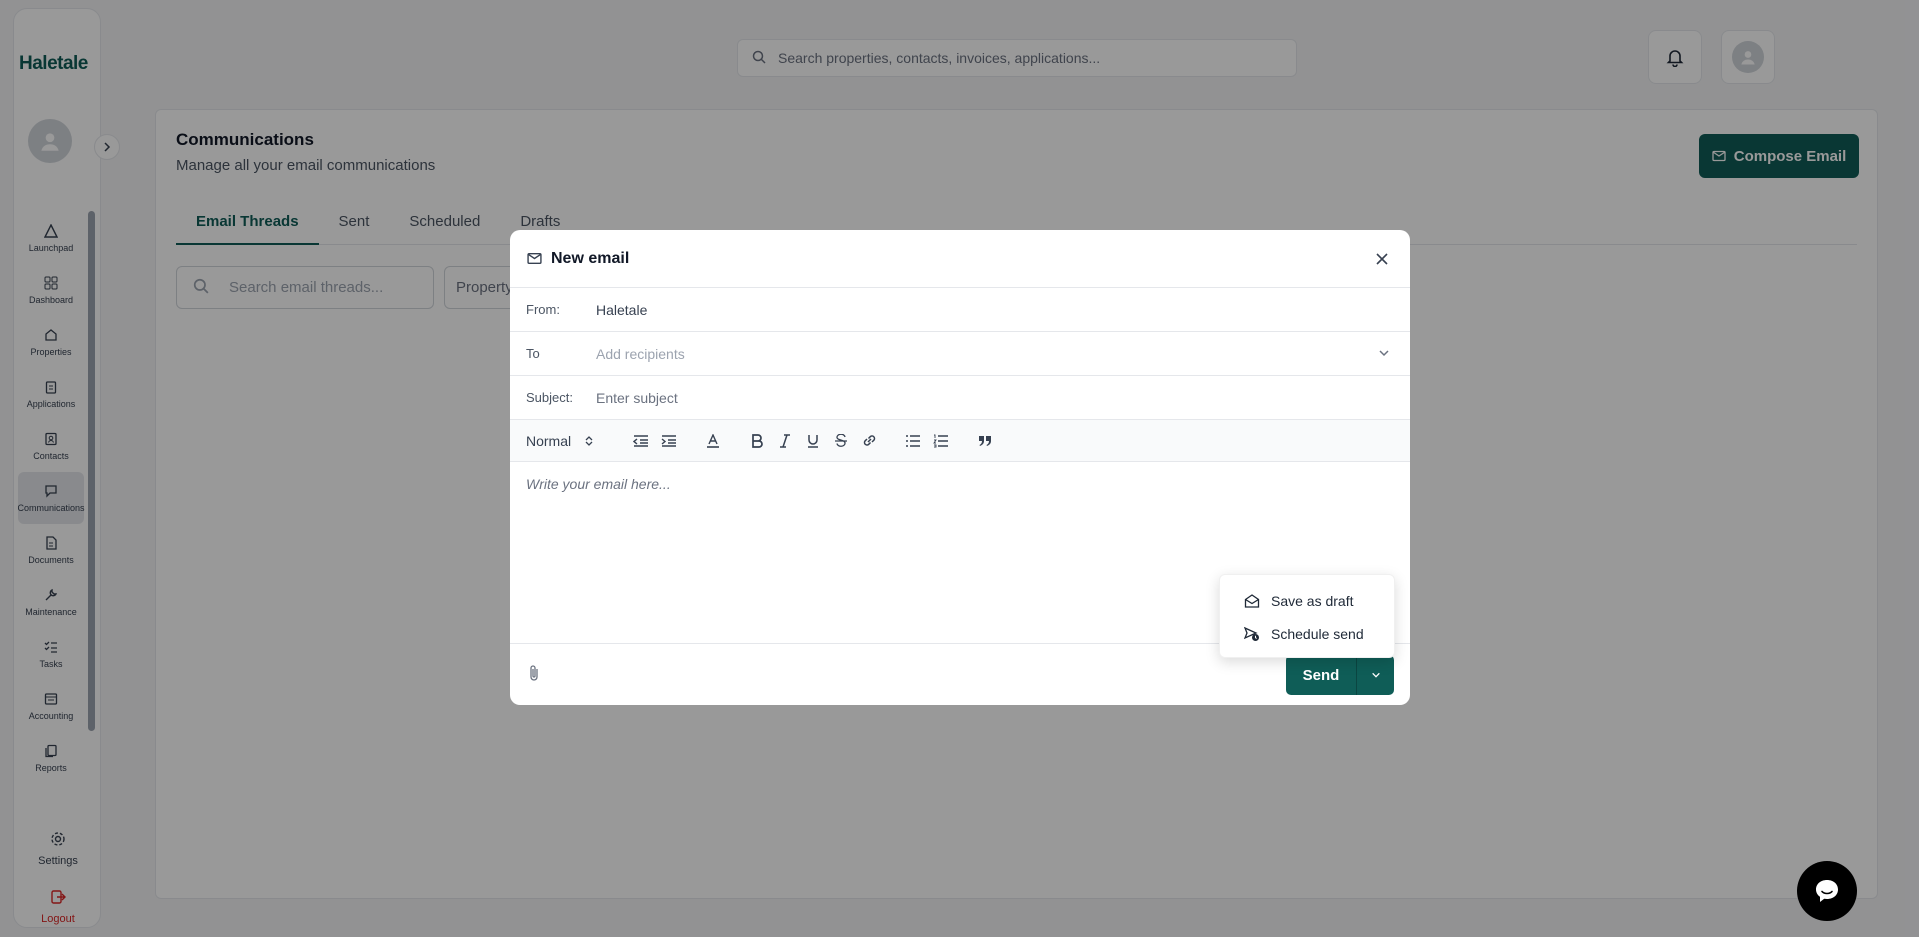  What do you see at coordinates (622, 309) in the screenshot?
I see `from-value: Haletale` at bounding box center [622, 309].